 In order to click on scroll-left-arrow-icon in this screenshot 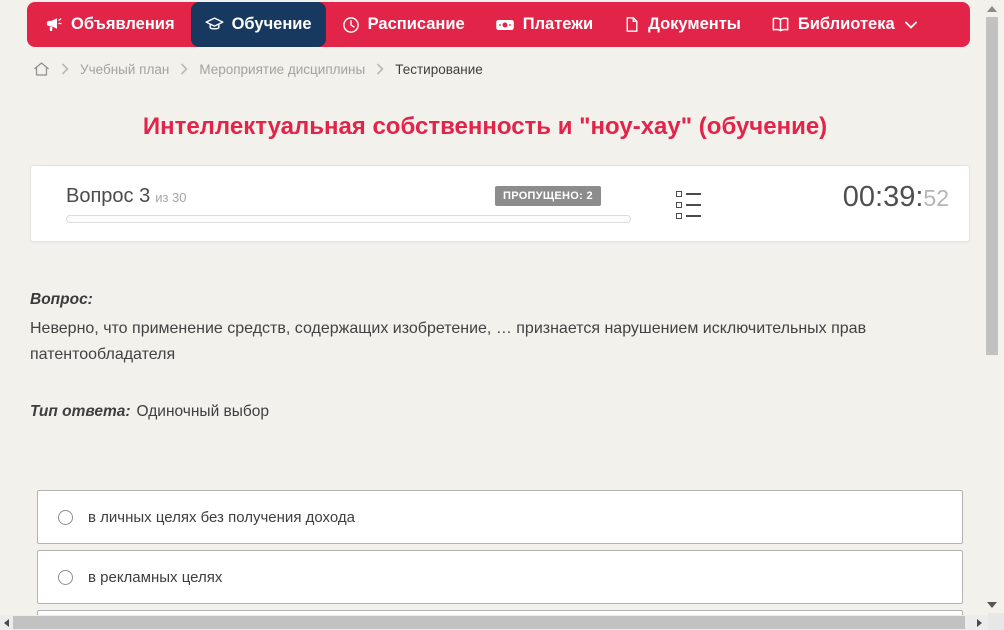, I will do `click(6, 623)`.